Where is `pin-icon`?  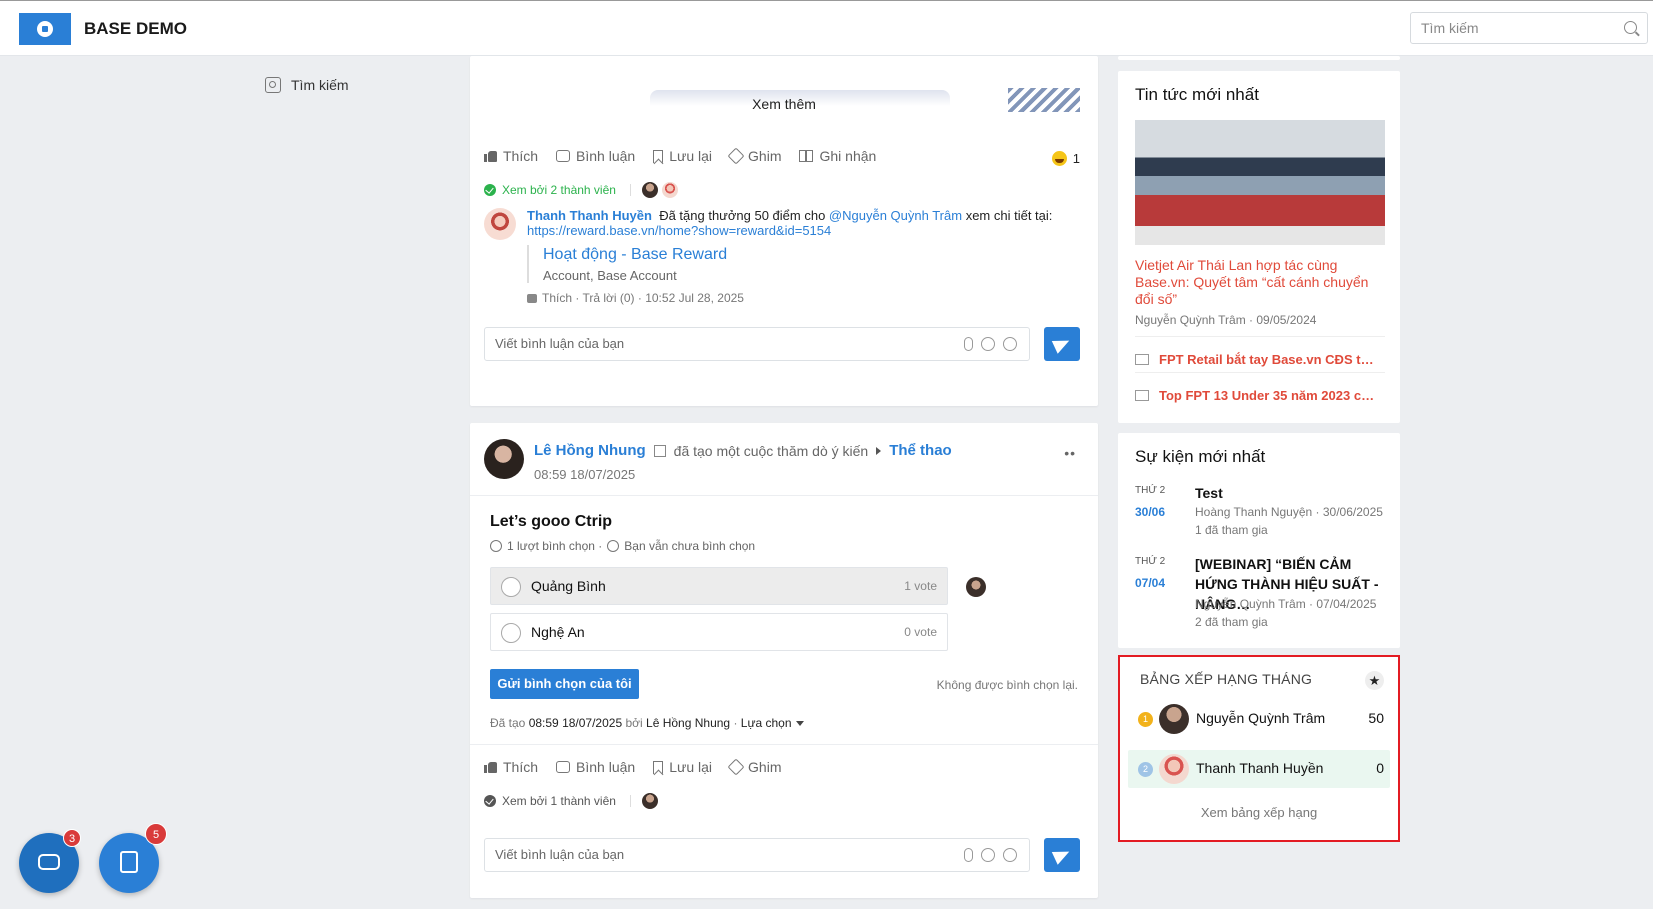
pin-icon is located at coordinates (736, 767).